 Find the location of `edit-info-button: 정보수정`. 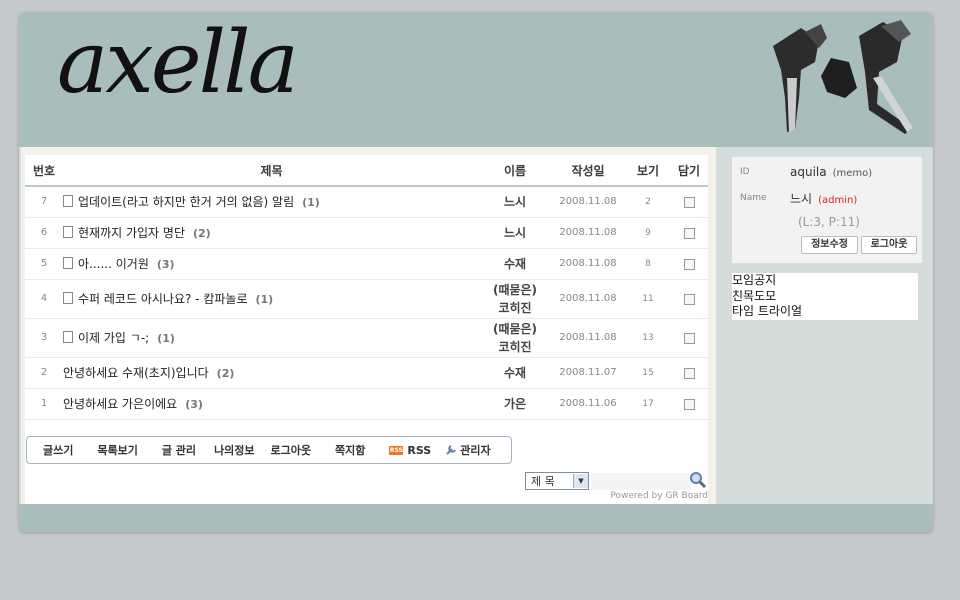

edit-info-button: 정보수정 is located at coordinates (829, 245).